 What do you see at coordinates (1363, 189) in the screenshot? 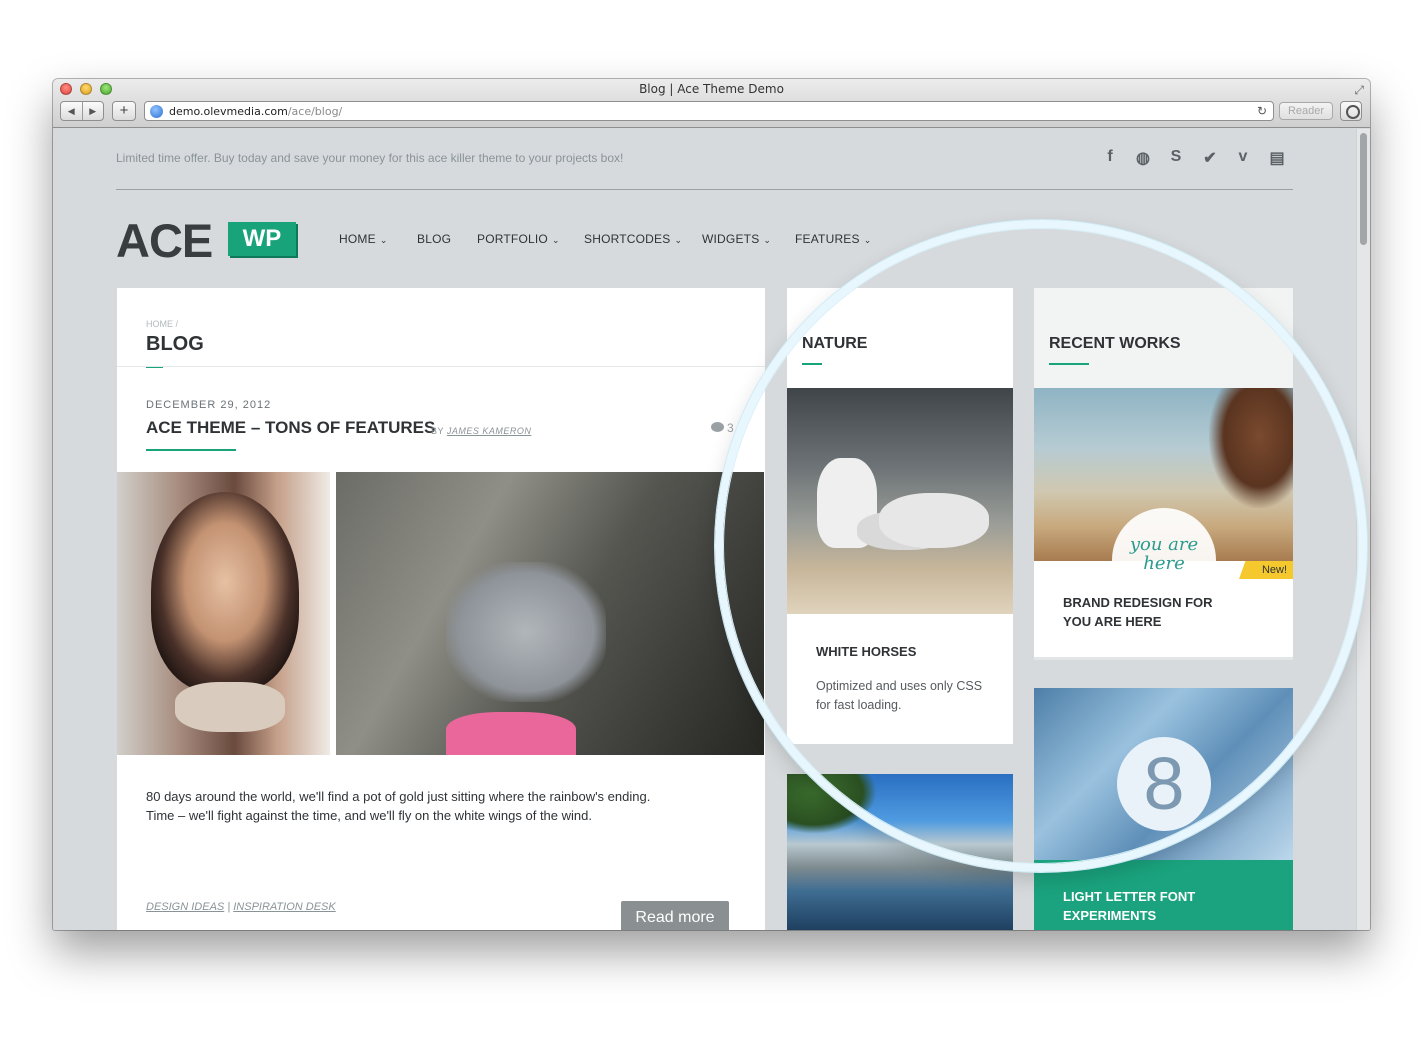
I see `scrollbar-thumb` at bounding box center [1363, 189].